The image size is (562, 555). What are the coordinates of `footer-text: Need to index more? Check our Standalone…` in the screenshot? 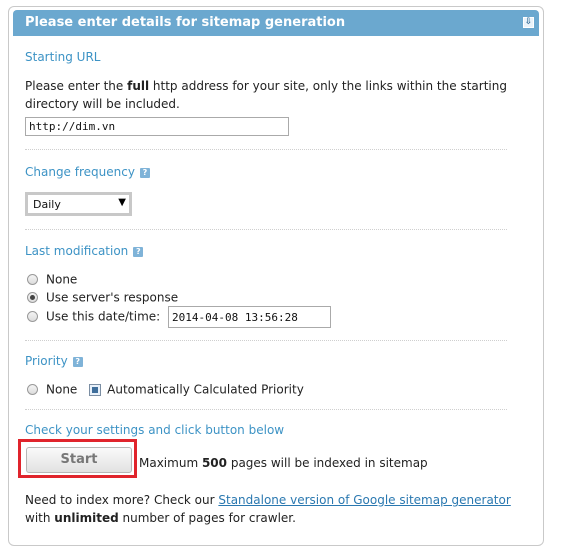 It's located at (268, 509).